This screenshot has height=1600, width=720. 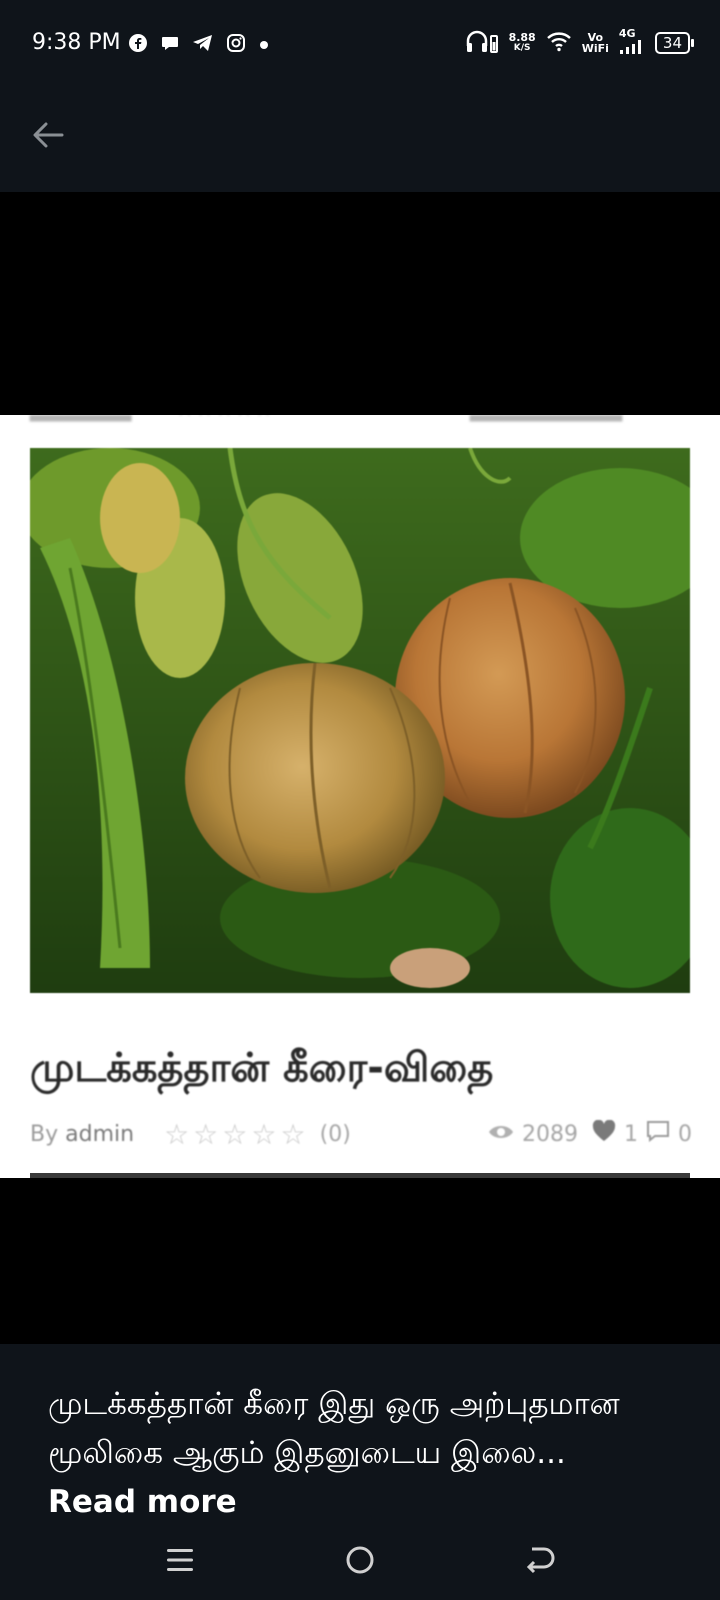 I want to click on post-stats: 2089 1 0, so click(x=590, y=1133).